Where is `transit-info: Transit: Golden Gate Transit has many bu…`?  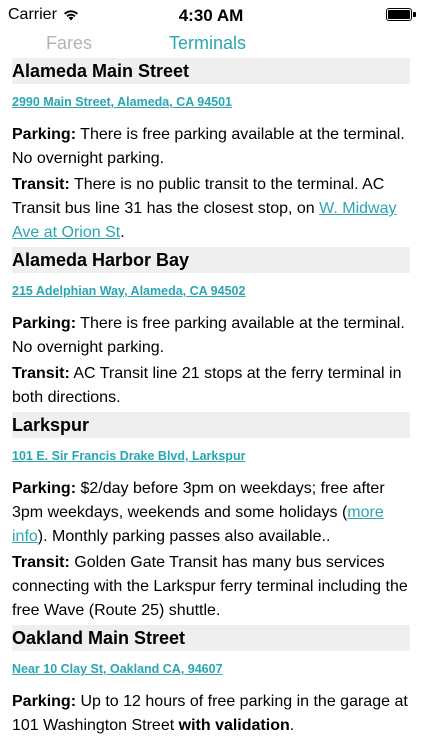 transit-info: Transit: Golden Gate Transit has many bu… is located at coordinates (210, 586).